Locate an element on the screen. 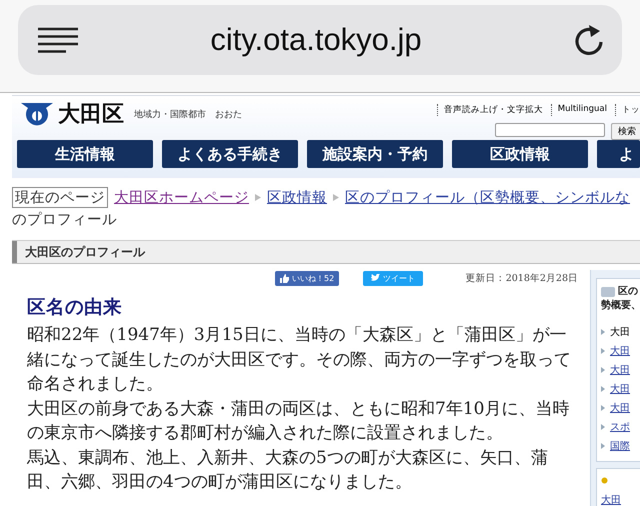  search-field is located at coordinates (550, 130).